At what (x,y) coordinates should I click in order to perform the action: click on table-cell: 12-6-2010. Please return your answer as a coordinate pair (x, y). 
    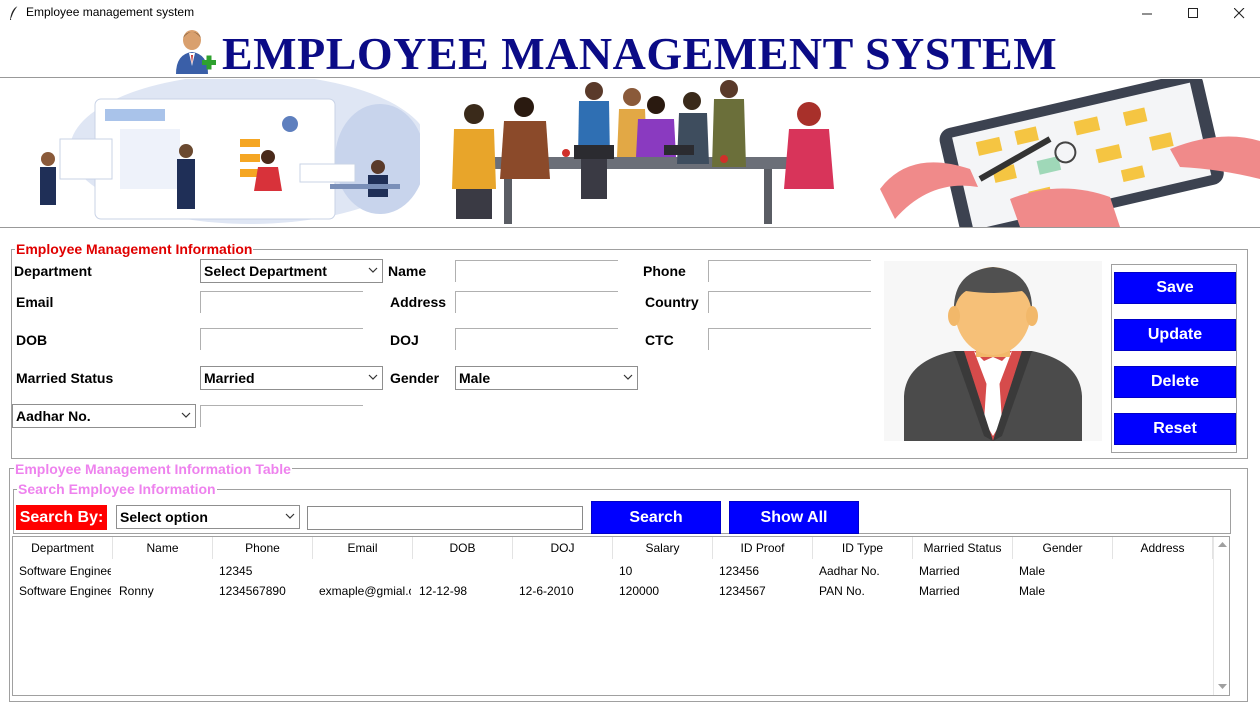
    Looking at the image, I should click on (546, 591).